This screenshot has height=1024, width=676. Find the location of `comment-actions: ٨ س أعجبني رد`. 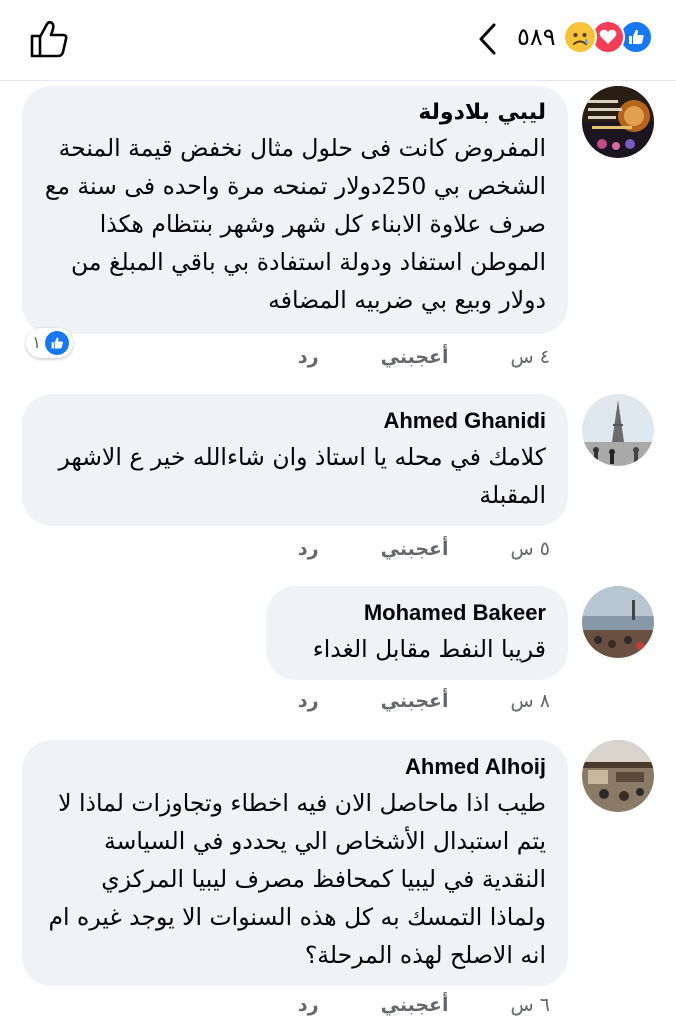

comment-actions: ٨ س أعجبني رد is located at coordinates (424, 701).